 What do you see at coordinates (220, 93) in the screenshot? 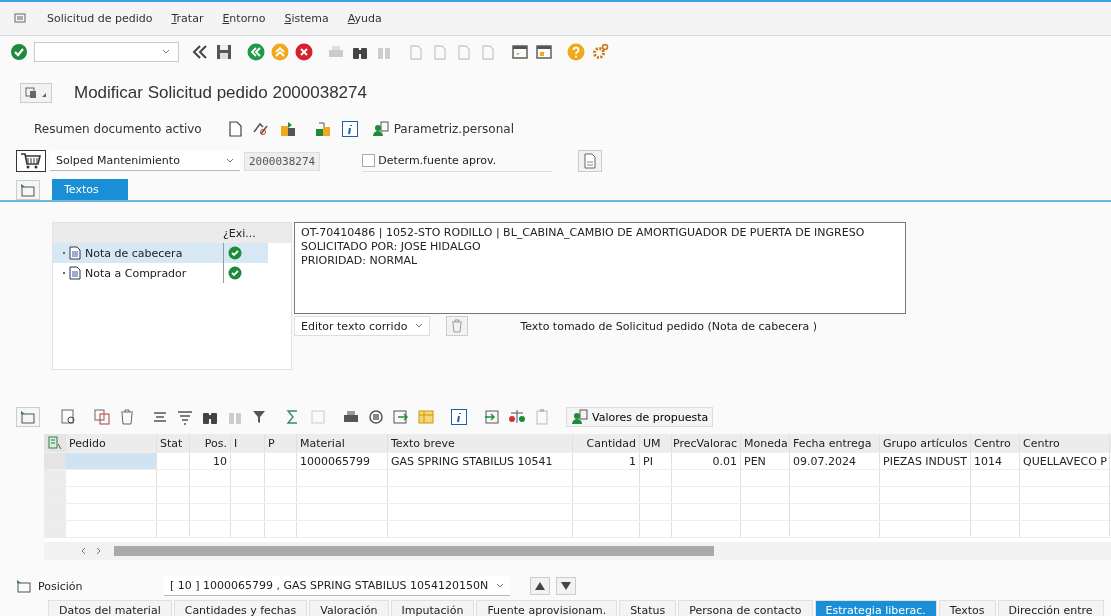
I see `screen-title: Modificar Solicitud pedido 2000038274` at bounding box center [220, 93].